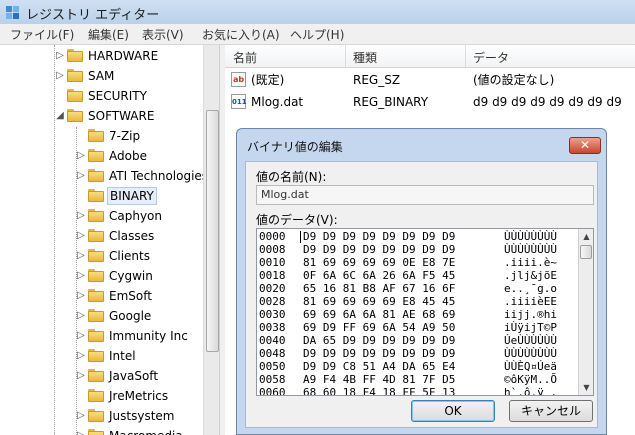 This screenshot has width=635, height=435. I want to click on tree-item-label: JavaSoft, so click(134, 376).